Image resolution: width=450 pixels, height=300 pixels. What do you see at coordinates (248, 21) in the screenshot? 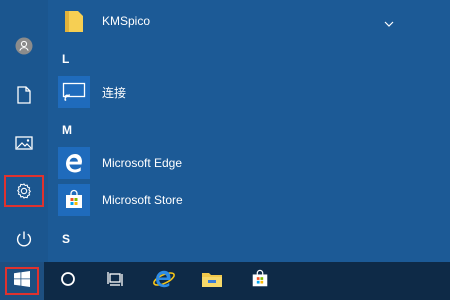
I see `app-item-kmspico: KMSpico` at bounding box center [248, 21].